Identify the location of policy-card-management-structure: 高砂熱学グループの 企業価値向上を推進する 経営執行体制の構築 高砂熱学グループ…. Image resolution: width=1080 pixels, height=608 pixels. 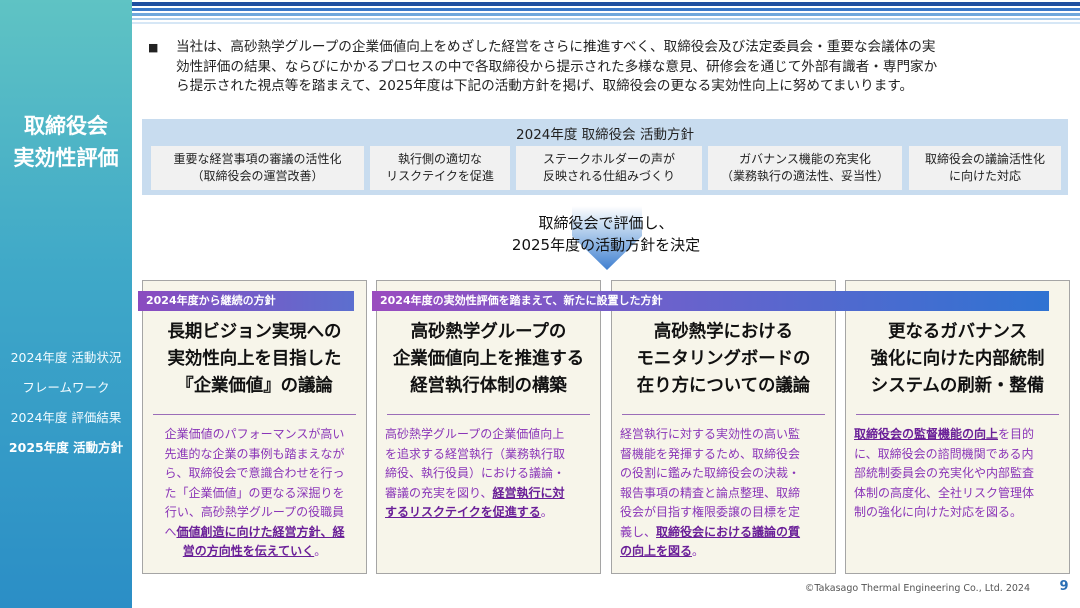
(488, 427).